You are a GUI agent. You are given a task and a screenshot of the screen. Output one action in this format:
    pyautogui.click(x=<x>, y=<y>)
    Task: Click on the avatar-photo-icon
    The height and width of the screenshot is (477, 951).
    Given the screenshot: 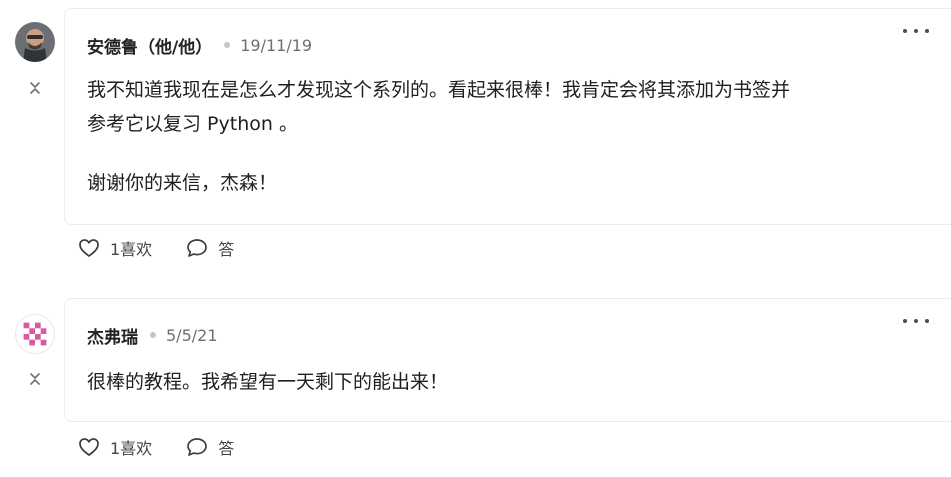 What is the action you would take?
    pyautogui.click(x=35, y=42)
    